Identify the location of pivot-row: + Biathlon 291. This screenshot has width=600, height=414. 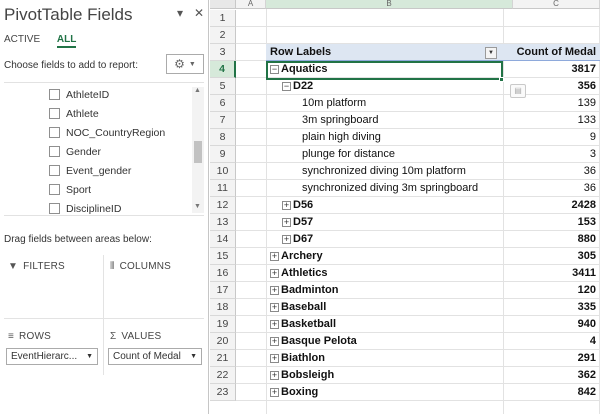
(433, 358).